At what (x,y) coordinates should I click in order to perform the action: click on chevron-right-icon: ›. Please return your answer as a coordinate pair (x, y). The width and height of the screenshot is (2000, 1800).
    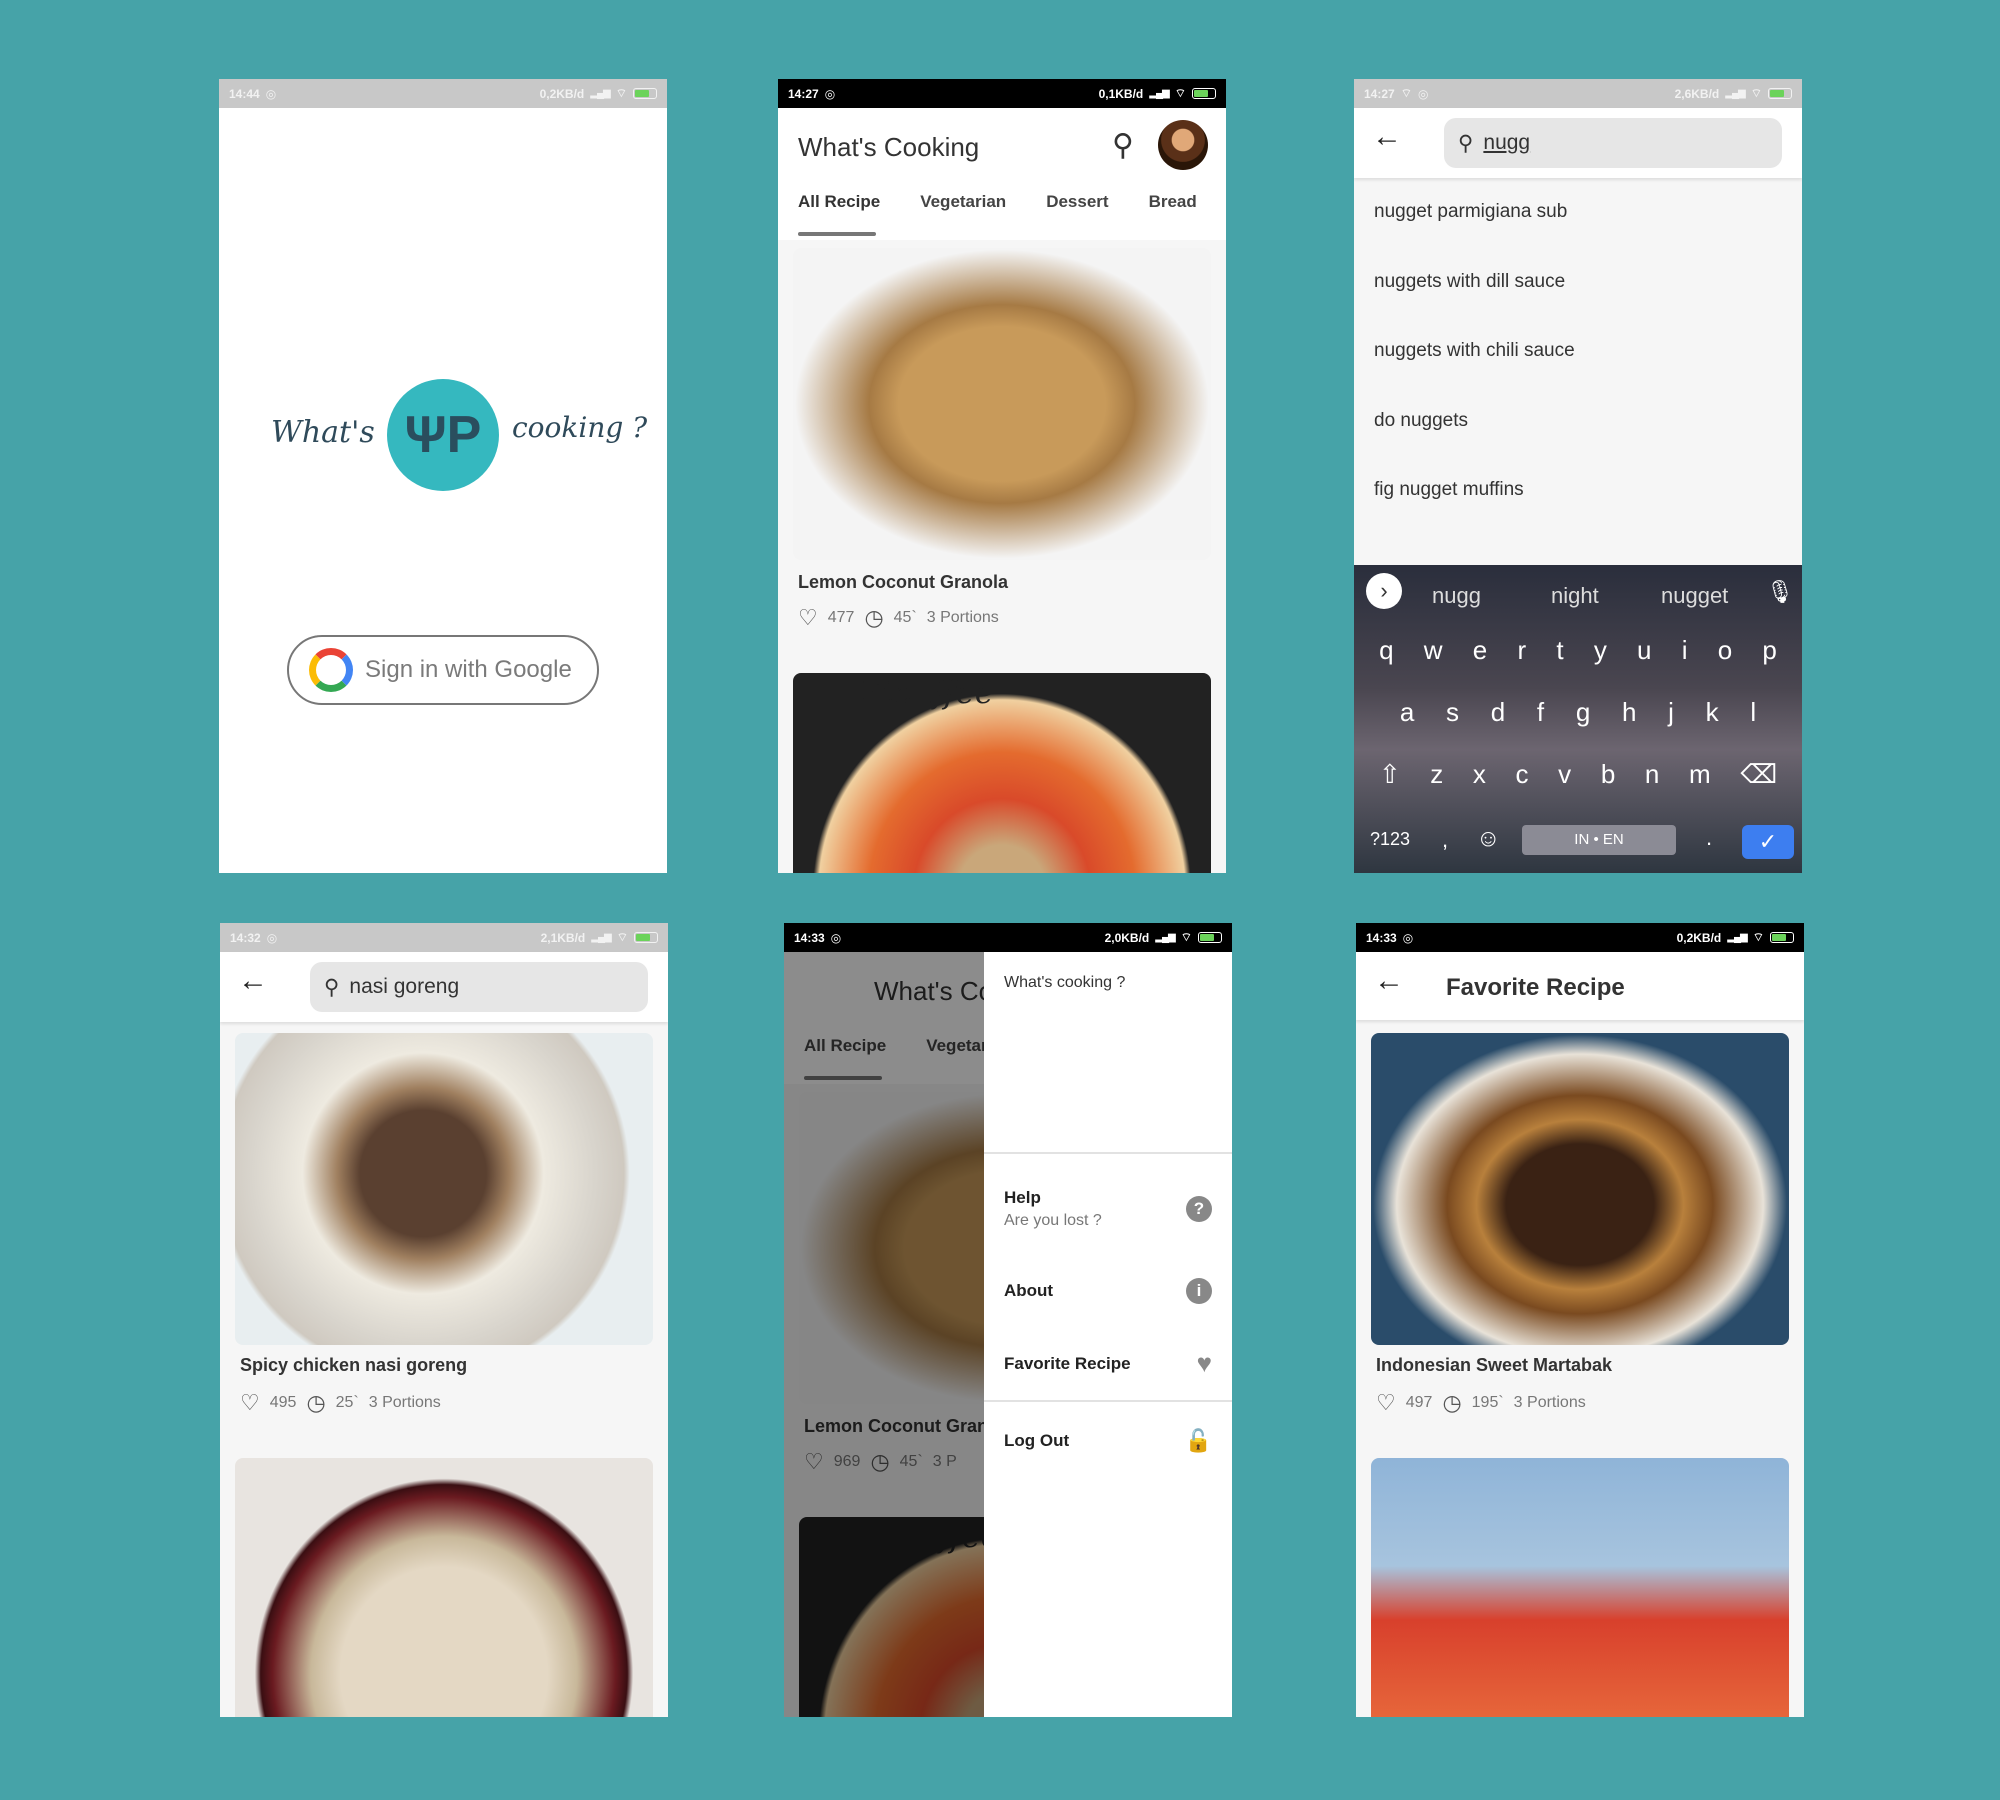
    Looking at the image, I should click on (1384, 591).